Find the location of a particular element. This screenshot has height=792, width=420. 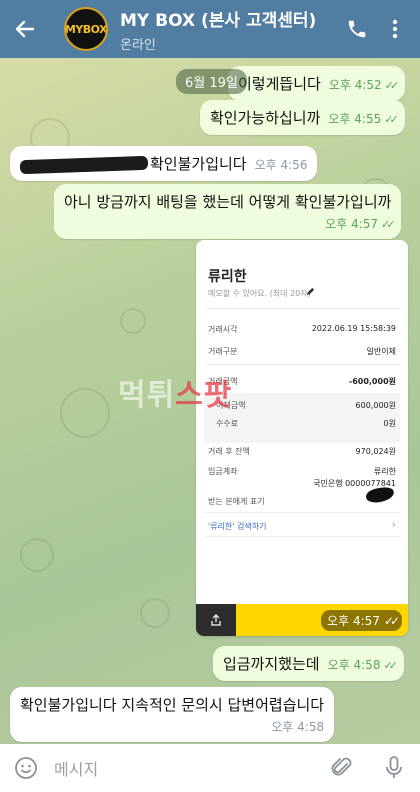

watermark: 먹튀스팟 is located at coordinates (175, 395).